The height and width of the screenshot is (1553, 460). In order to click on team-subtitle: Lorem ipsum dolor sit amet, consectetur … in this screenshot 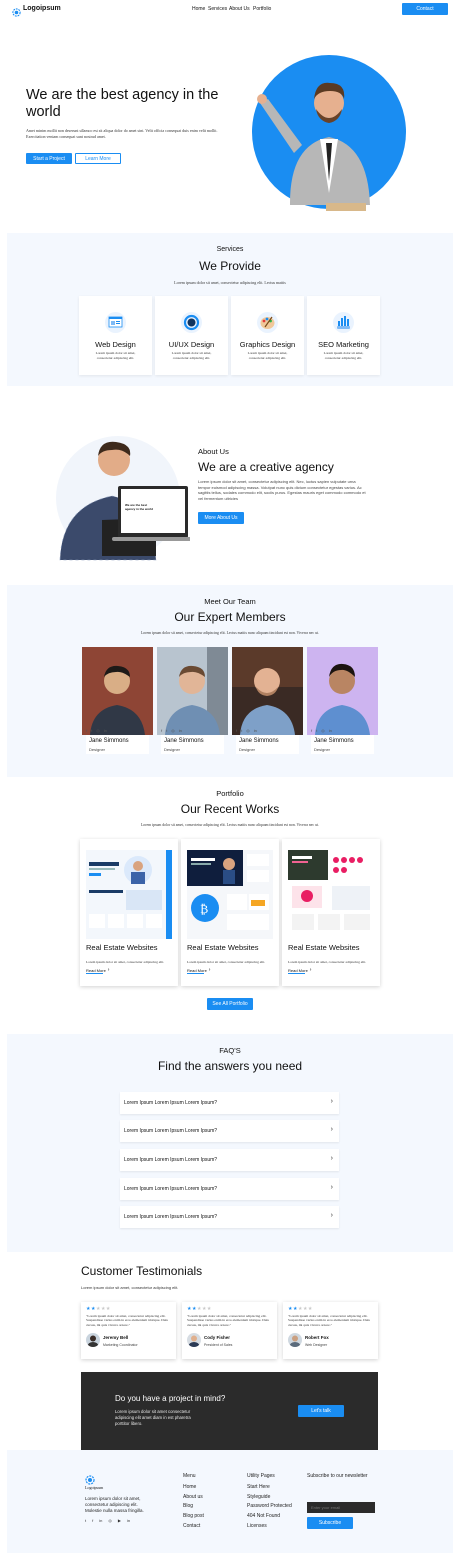, I will do `click(229, 633)`.